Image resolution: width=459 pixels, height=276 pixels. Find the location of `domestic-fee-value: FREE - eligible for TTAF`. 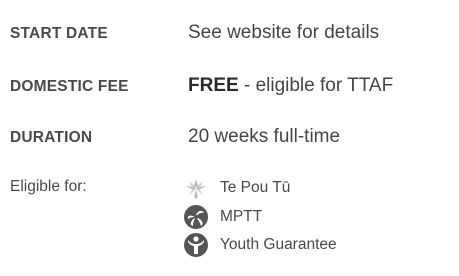

domestic-fee-value: FREE - eligible for TTAF is located at coordinates (290, 86).